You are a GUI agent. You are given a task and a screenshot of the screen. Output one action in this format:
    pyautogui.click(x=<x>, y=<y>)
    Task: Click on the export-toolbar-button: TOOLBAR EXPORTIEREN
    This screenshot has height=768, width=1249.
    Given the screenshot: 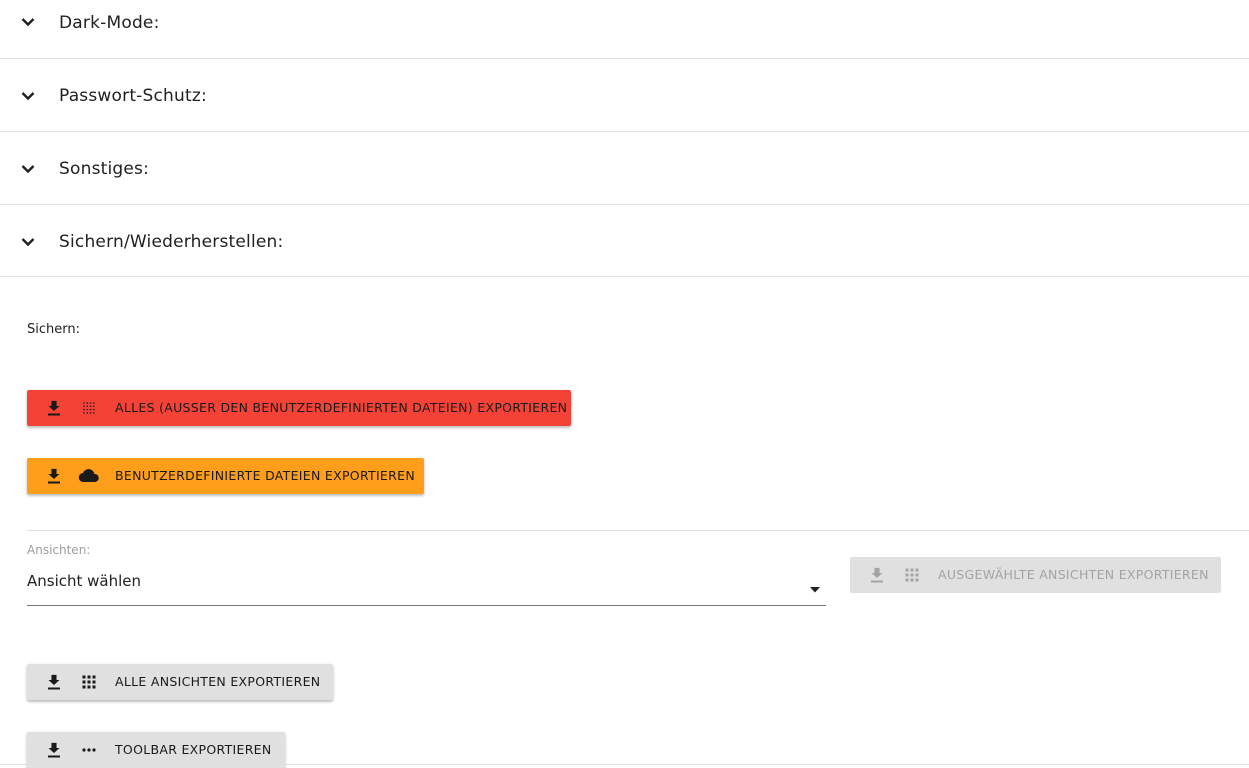 What is the action you would take?
    pyautogui.click(x=156, y=750)
    